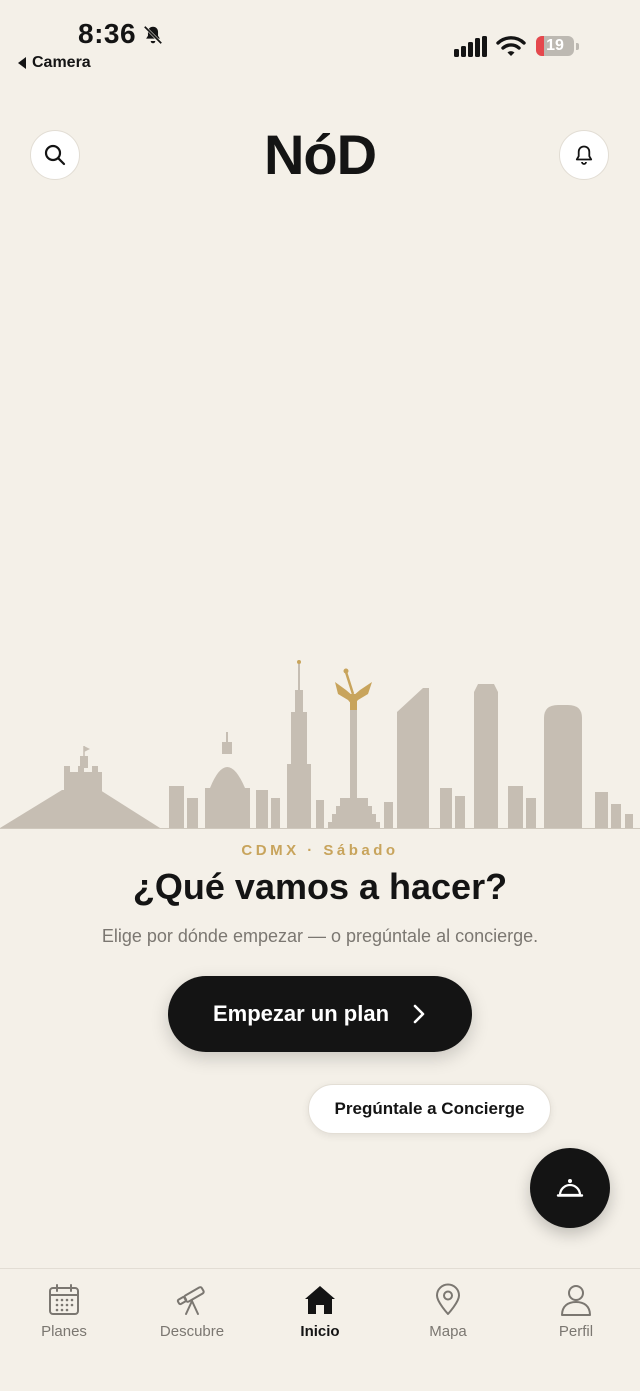  I want to click on tab-descubre: Descubre, so click(192, 1311).